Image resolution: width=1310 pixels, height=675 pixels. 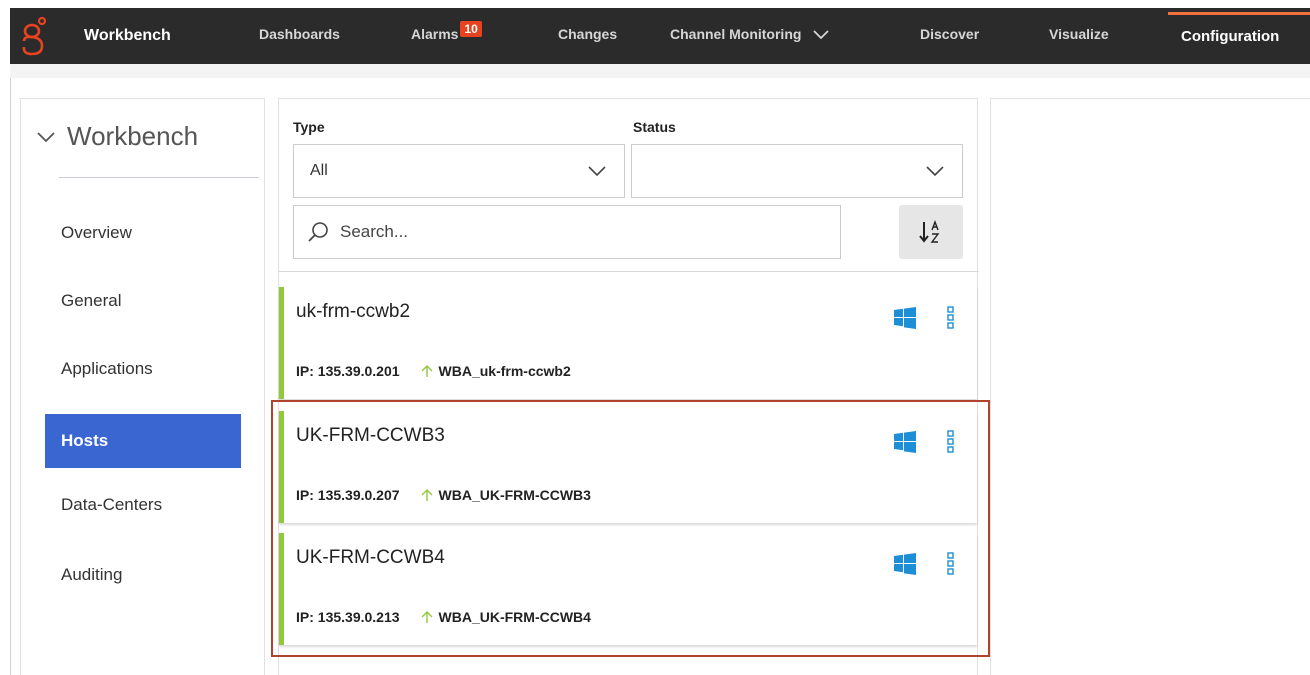 I want to click on host-ip: IP: 135.39.0.207, so click(x=348, y=495).